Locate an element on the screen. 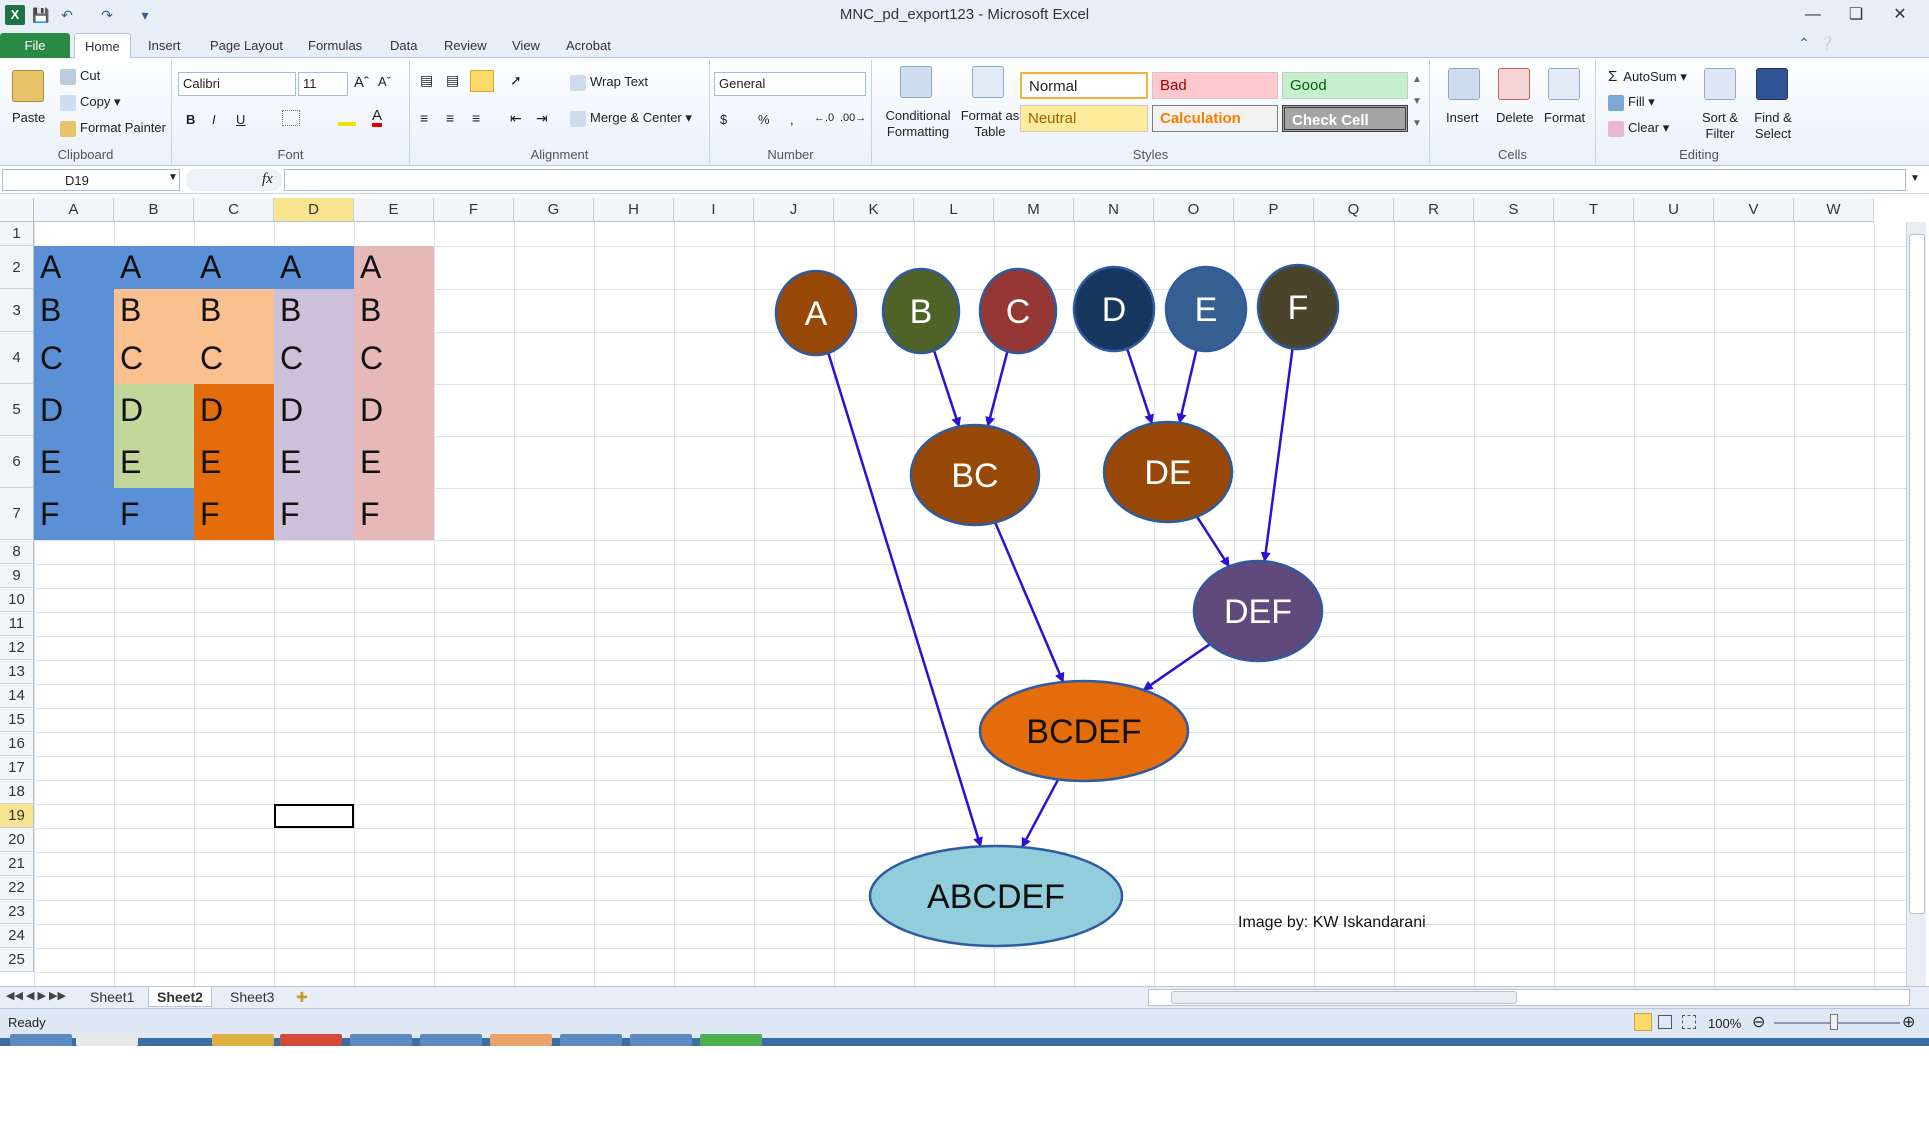  zoom-slider-handle is located at coordinates (1834, 1022).